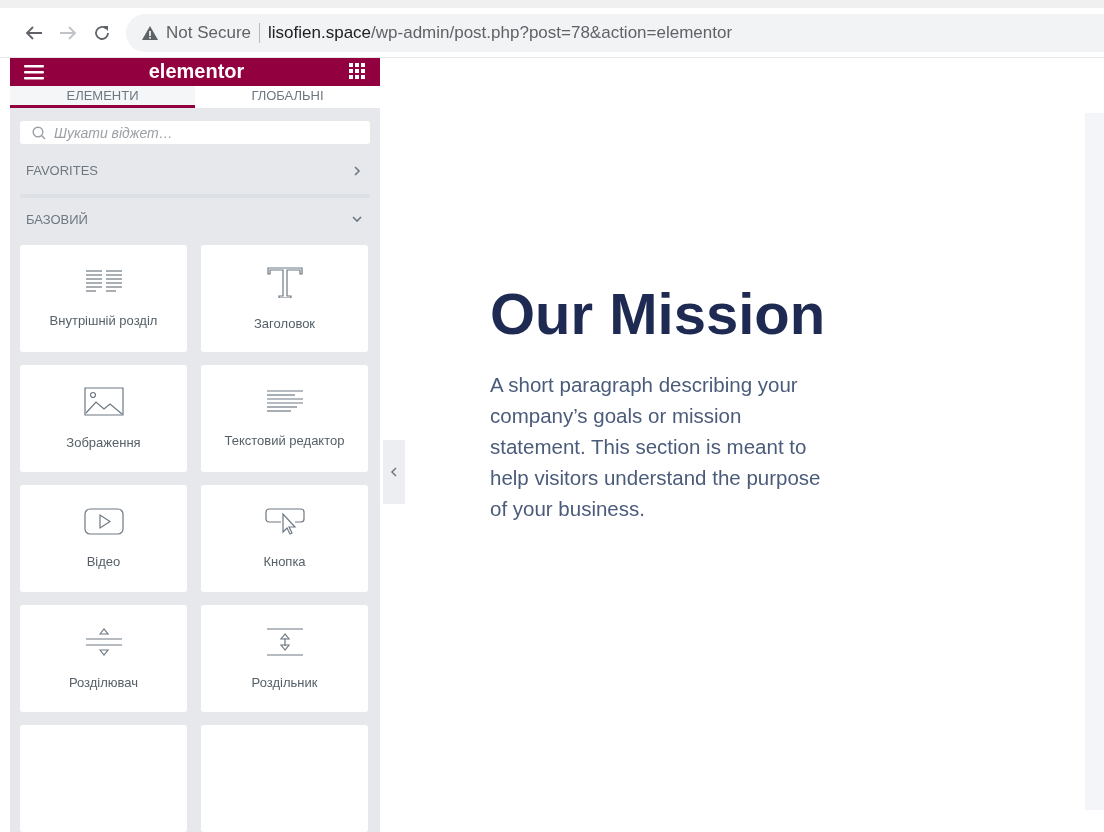 Image resolution: width=1104 pixels, height=832 pixels. I want to click on search-icon, so click(39, 132).